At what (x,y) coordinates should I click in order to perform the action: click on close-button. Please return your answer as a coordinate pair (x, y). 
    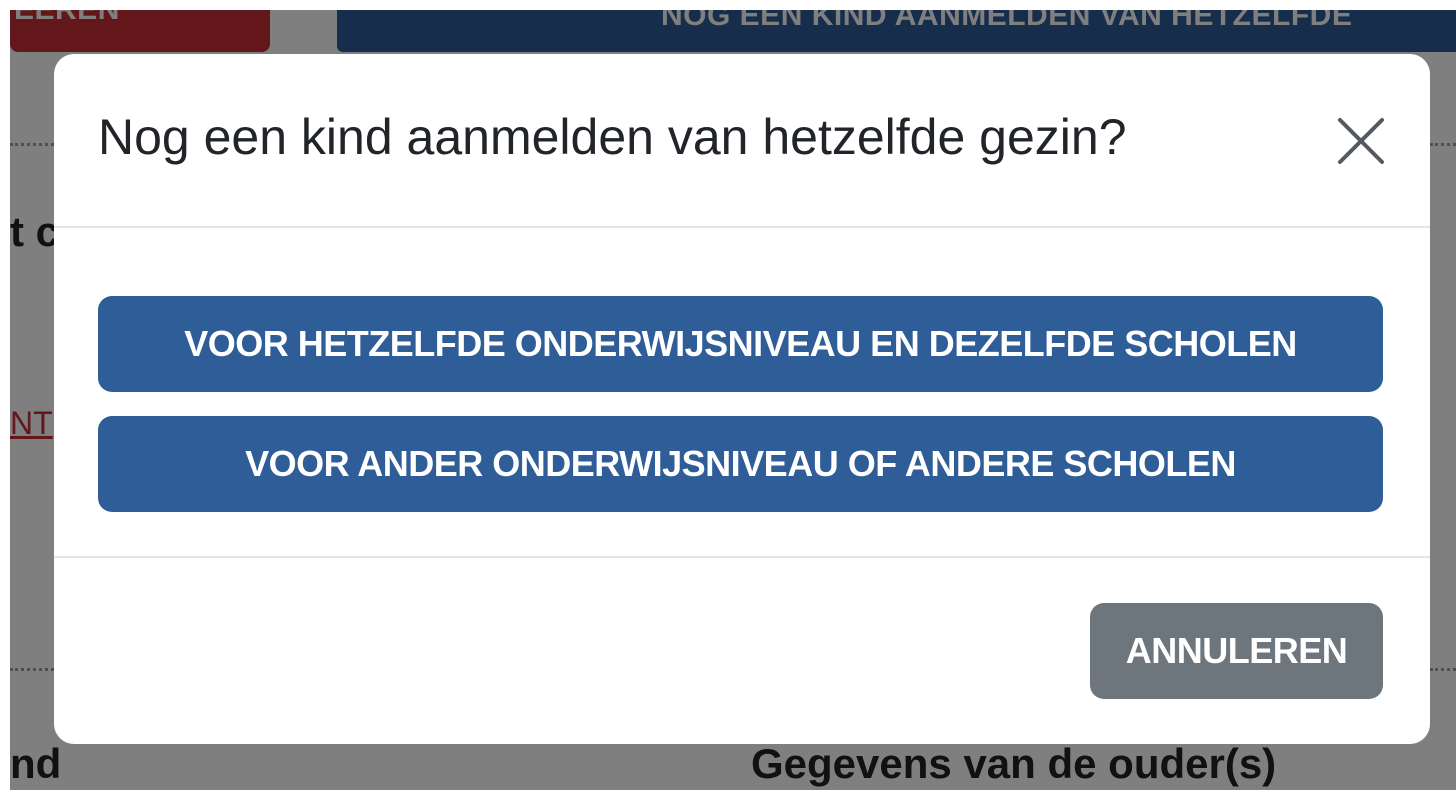
    Looking at the image, I should click on (1361, 141).